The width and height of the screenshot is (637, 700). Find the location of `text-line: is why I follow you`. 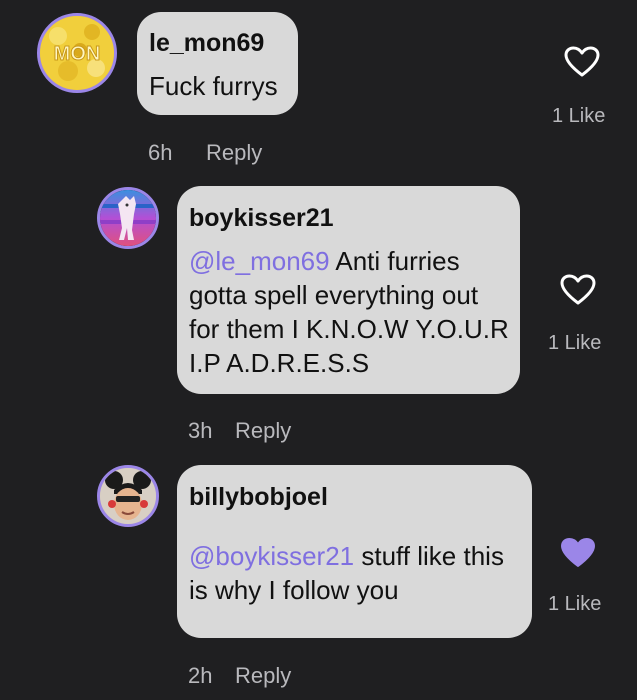

text-line: is why I follow you is located at coordinates (294, 590).